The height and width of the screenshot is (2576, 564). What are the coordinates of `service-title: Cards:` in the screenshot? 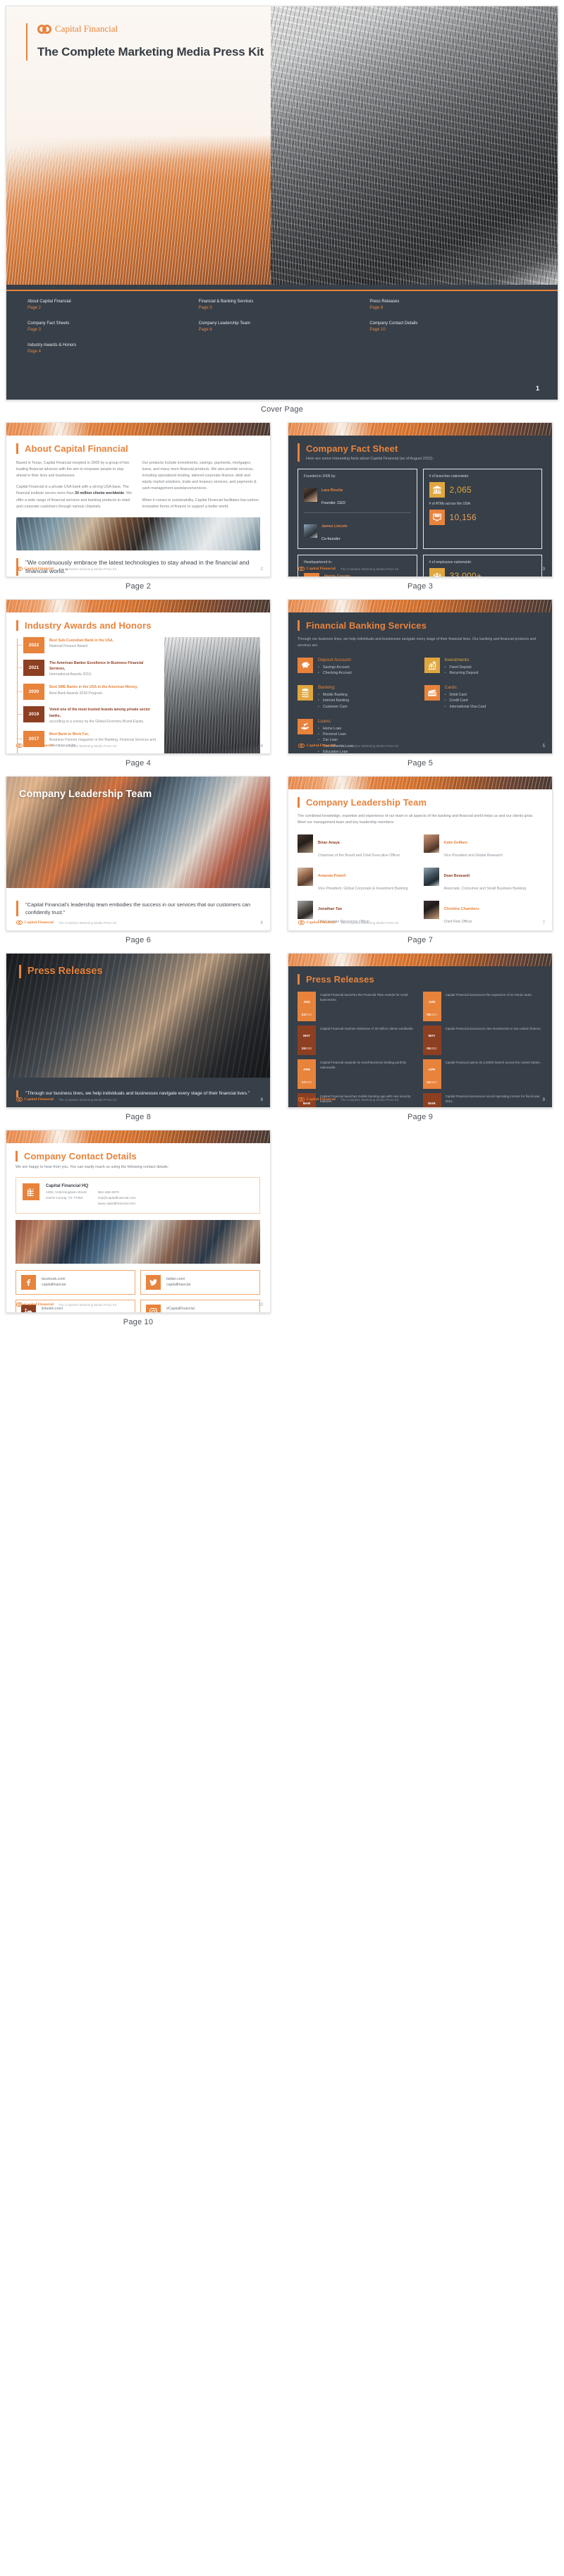 It's located at (451, 688).